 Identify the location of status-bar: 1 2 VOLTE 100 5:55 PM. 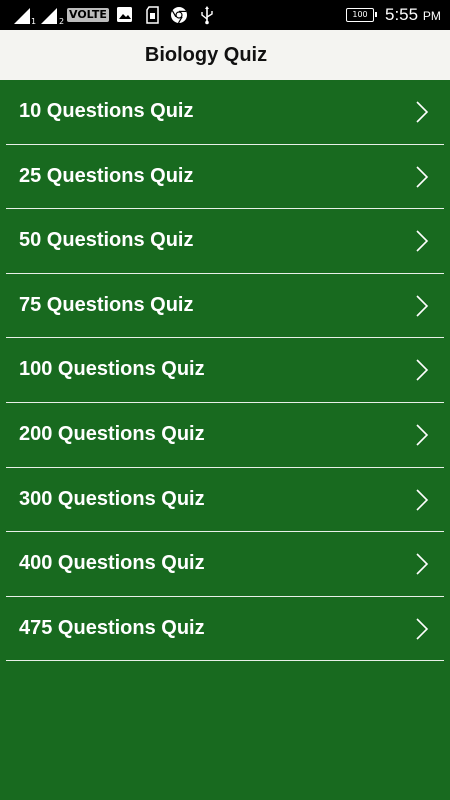
(225, 15).